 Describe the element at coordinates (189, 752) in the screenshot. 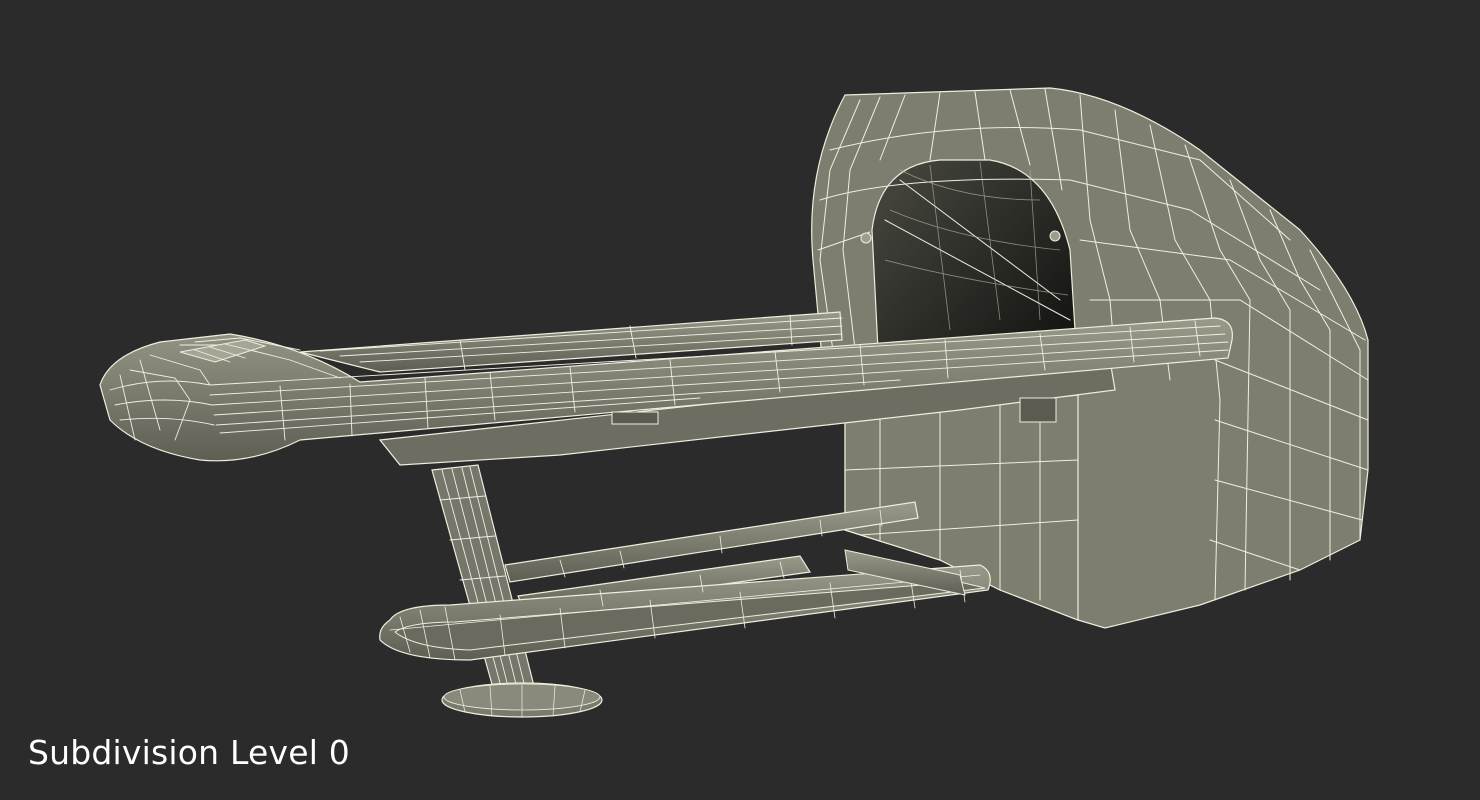

I see `subdivision-level-caption: Subdivision Level 0` at that location.